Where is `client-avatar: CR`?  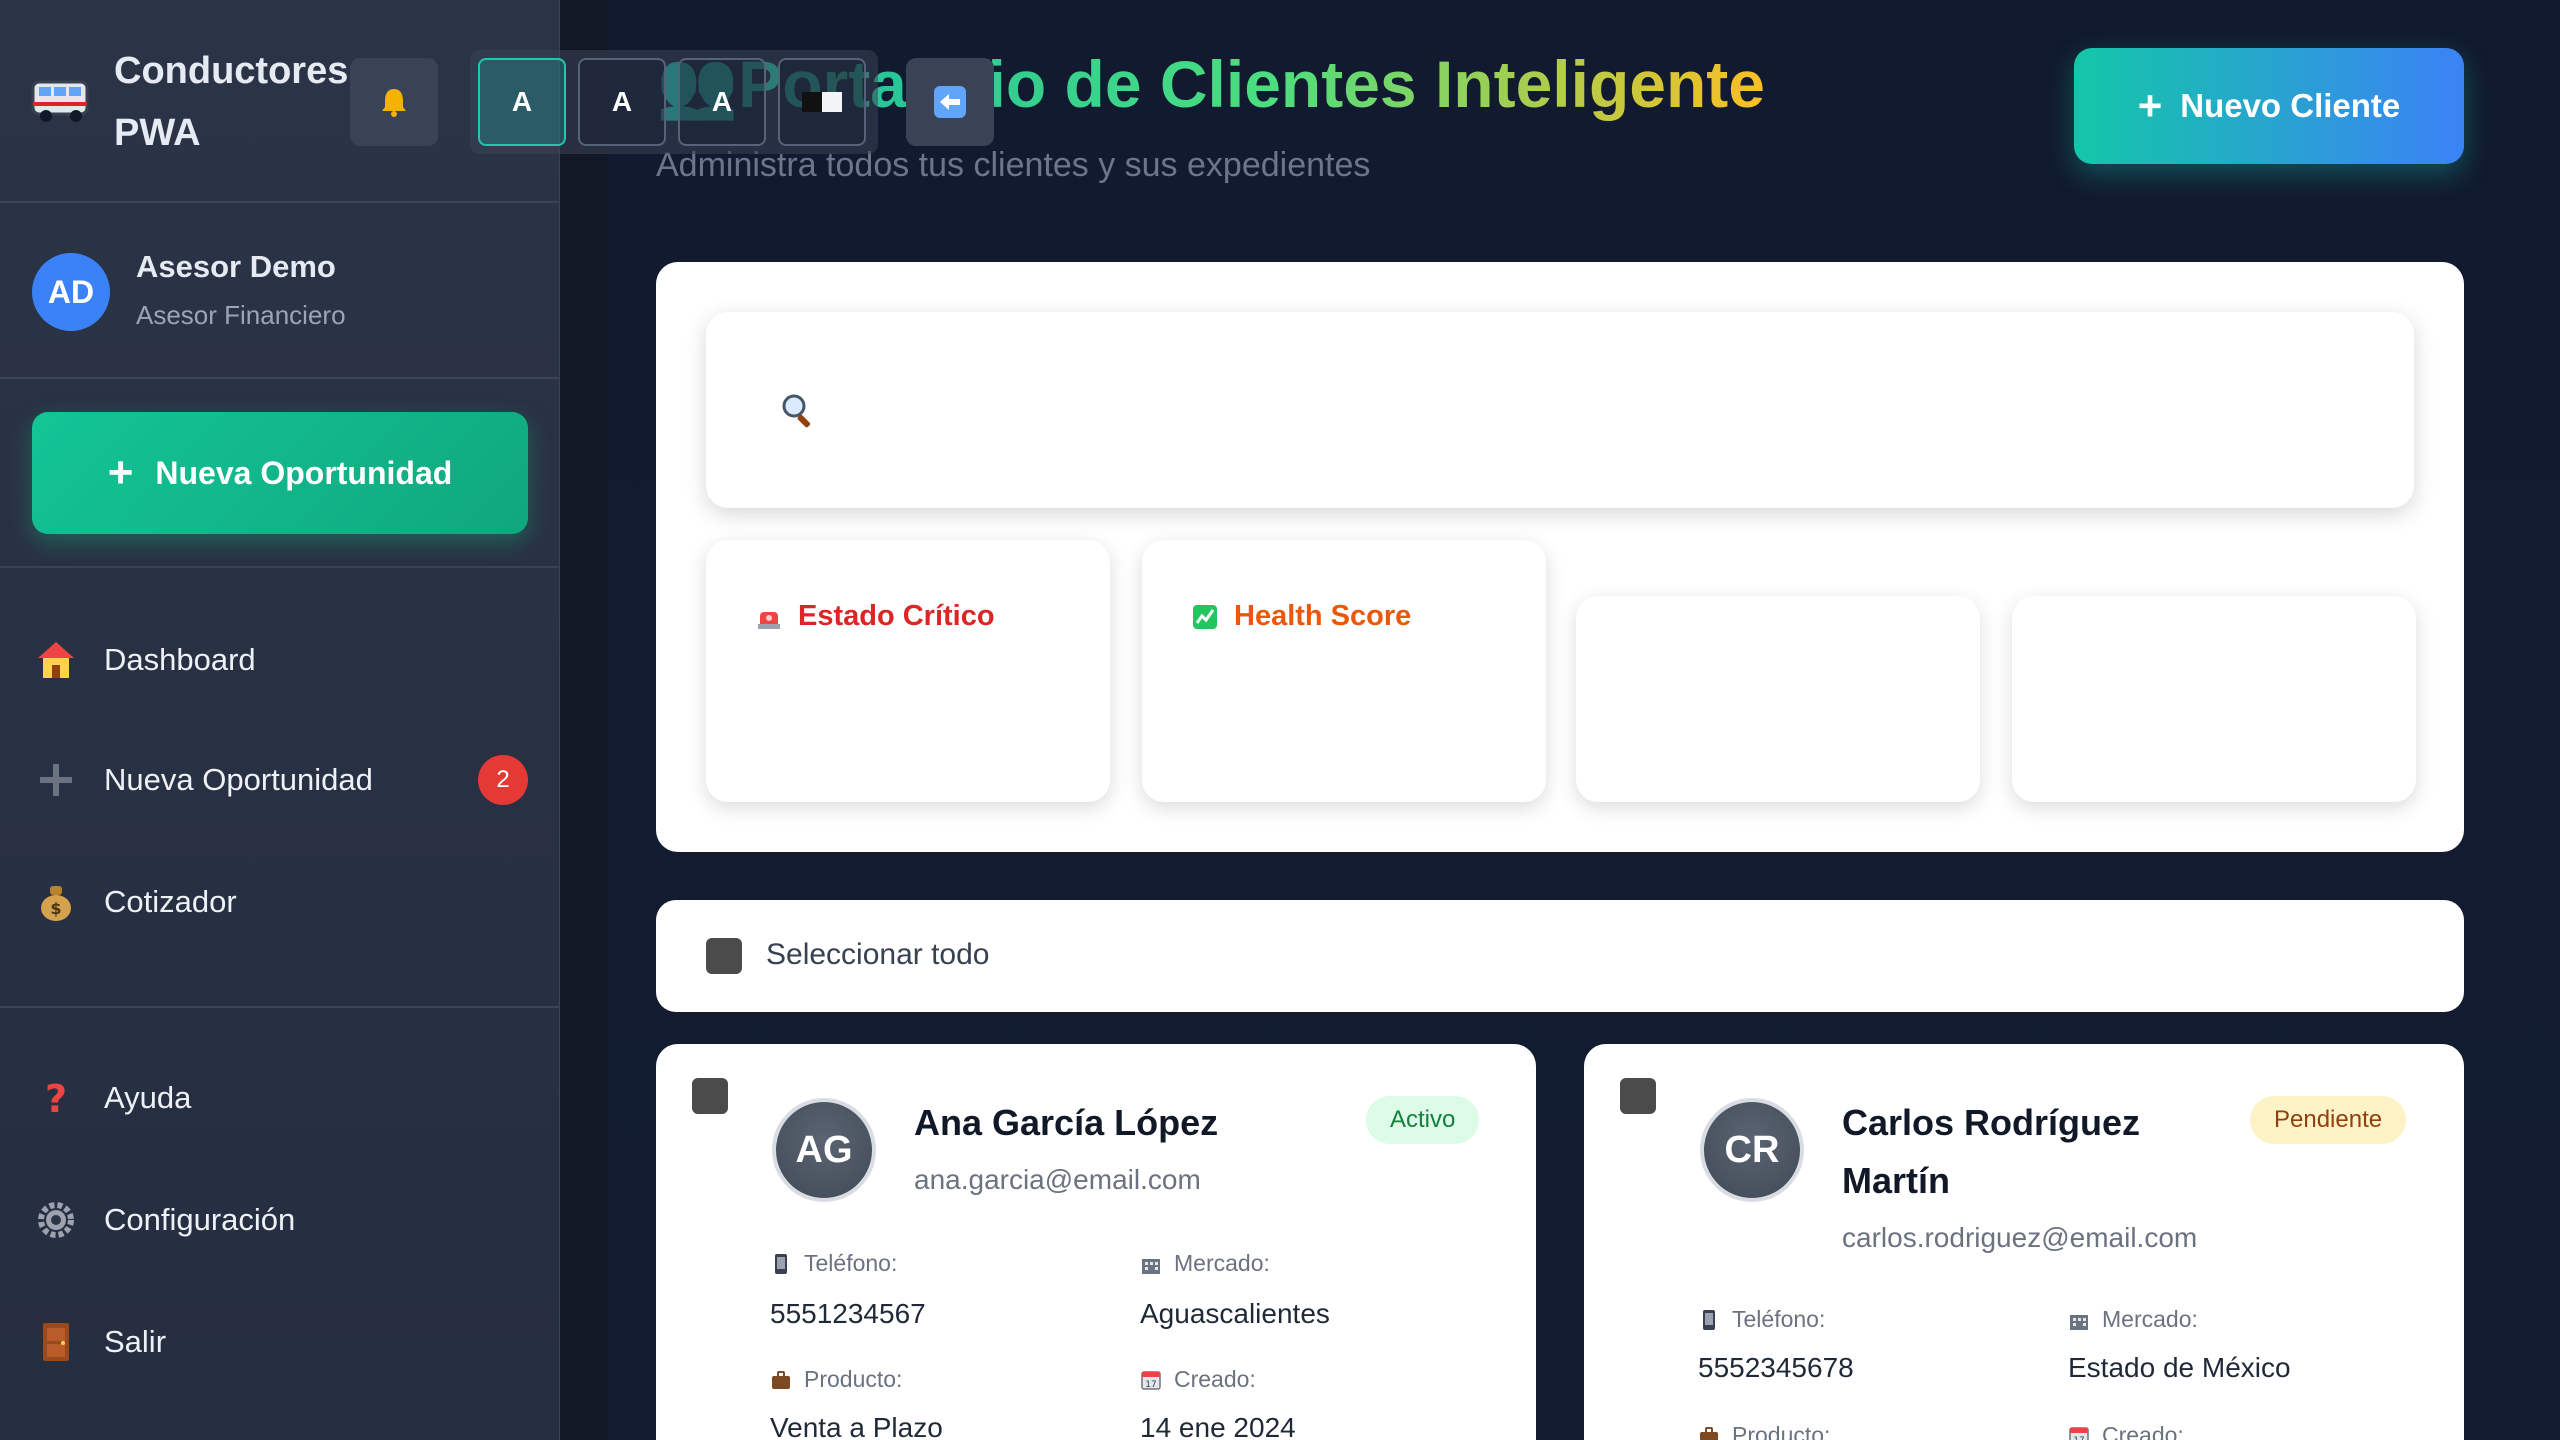 client-avatar: CR is located at coordinates (1752, 1150).